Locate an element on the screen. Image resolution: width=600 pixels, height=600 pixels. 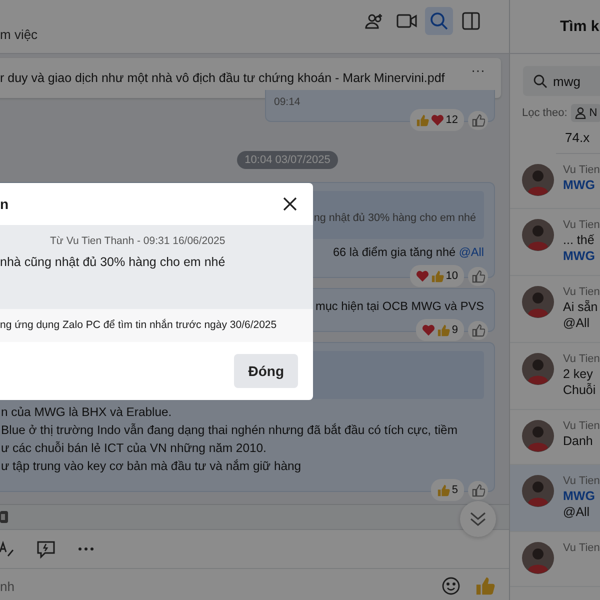
message-input: nh is located at coordinates (217, 584).